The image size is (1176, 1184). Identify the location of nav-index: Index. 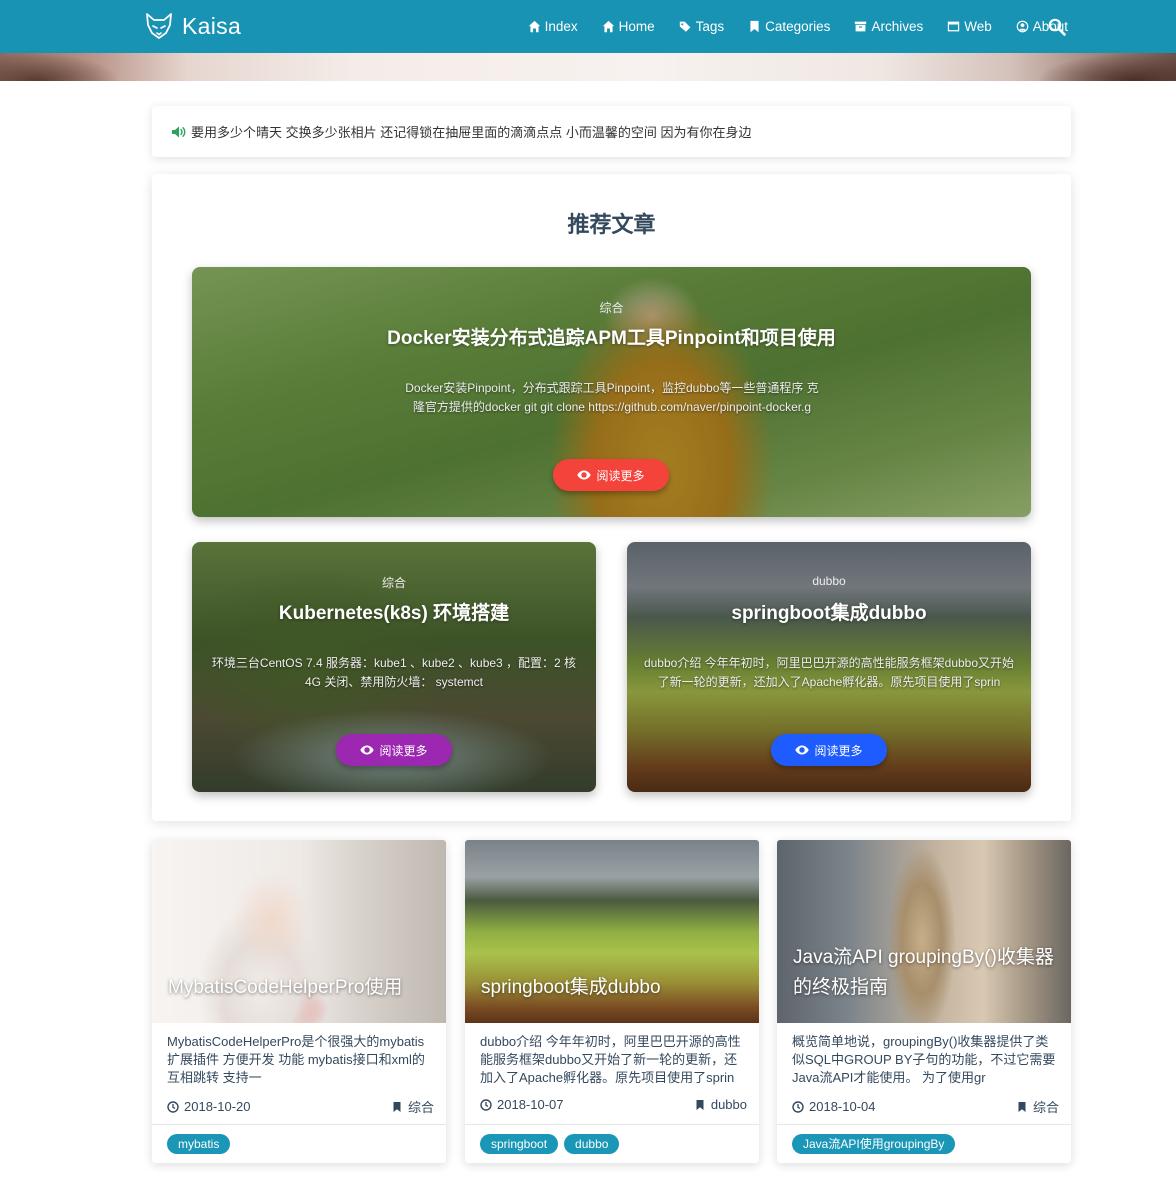
(553, 26).